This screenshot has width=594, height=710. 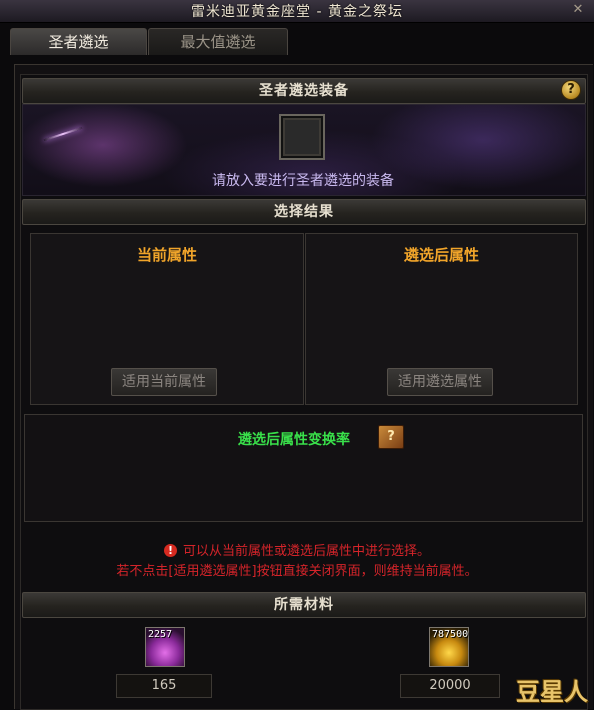 I want to click on after-attribute-panel: 遴选后属性 适用遴选属性, so click(x=441, y=319).